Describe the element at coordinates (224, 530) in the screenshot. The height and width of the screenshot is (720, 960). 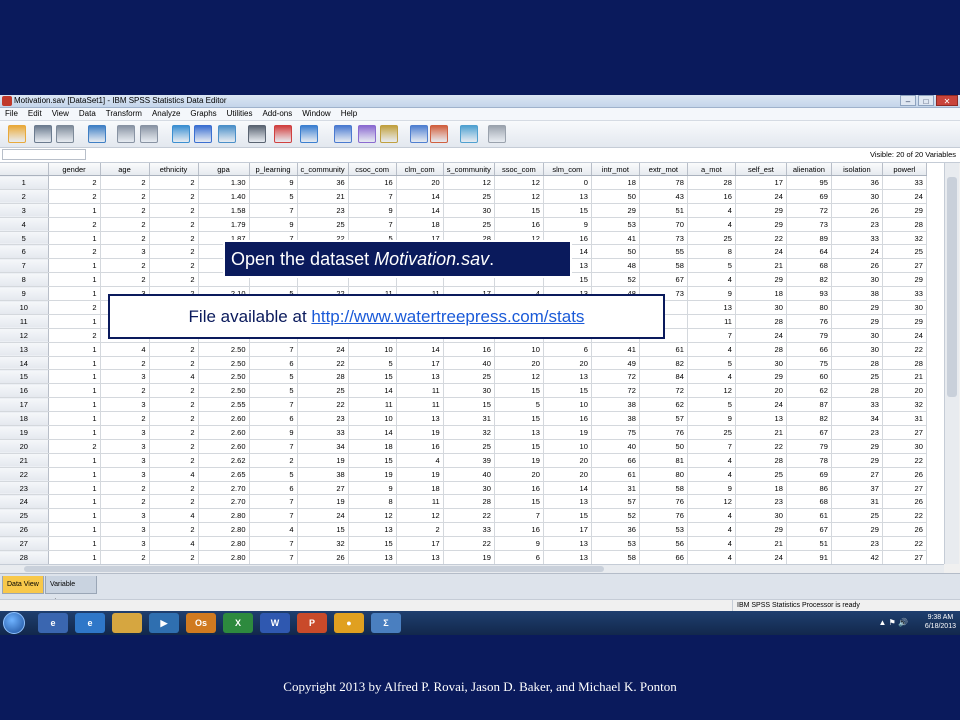
I see `data-cell: 2.80` at that location.